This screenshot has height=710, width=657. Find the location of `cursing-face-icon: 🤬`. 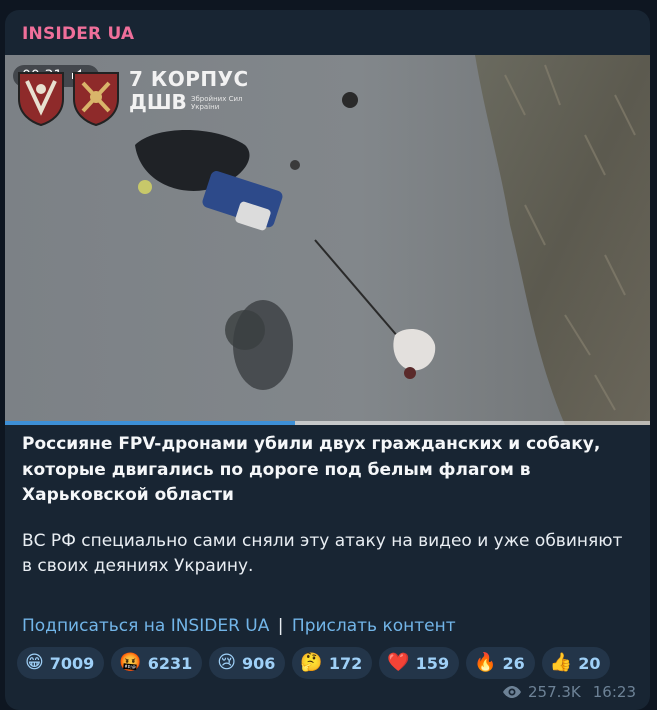

cursing-face-icon: 🤬 is located at coordinates (130, 662).